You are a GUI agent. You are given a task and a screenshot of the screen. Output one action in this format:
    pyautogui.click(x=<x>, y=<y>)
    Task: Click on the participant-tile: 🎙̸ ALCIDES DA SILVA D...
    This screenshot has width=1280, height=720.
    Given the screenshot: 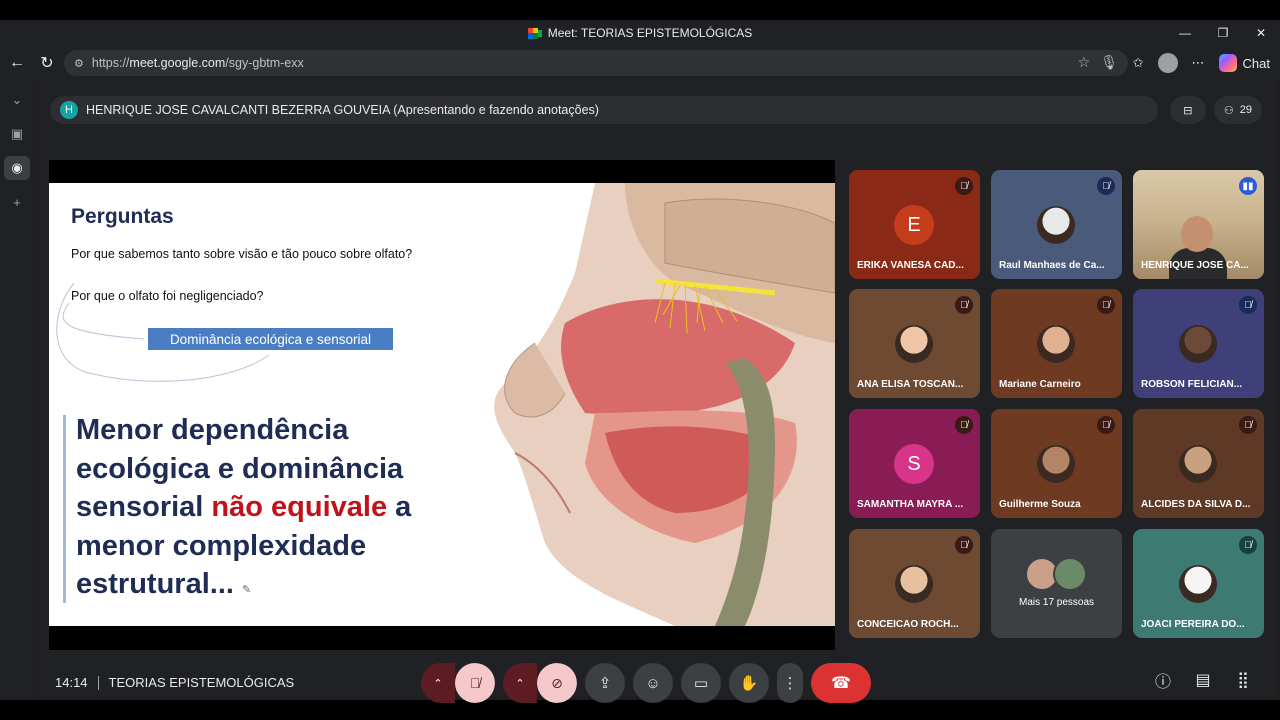 What is the action you would take?
    pyautogui.click(x=1198, y=463)
    